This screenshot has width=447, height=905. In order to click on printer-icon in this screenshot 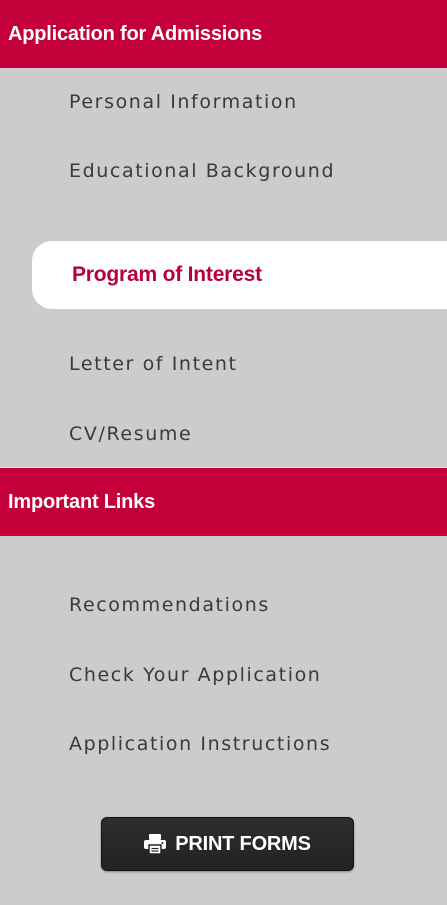, I will do `click(155, 844)`.